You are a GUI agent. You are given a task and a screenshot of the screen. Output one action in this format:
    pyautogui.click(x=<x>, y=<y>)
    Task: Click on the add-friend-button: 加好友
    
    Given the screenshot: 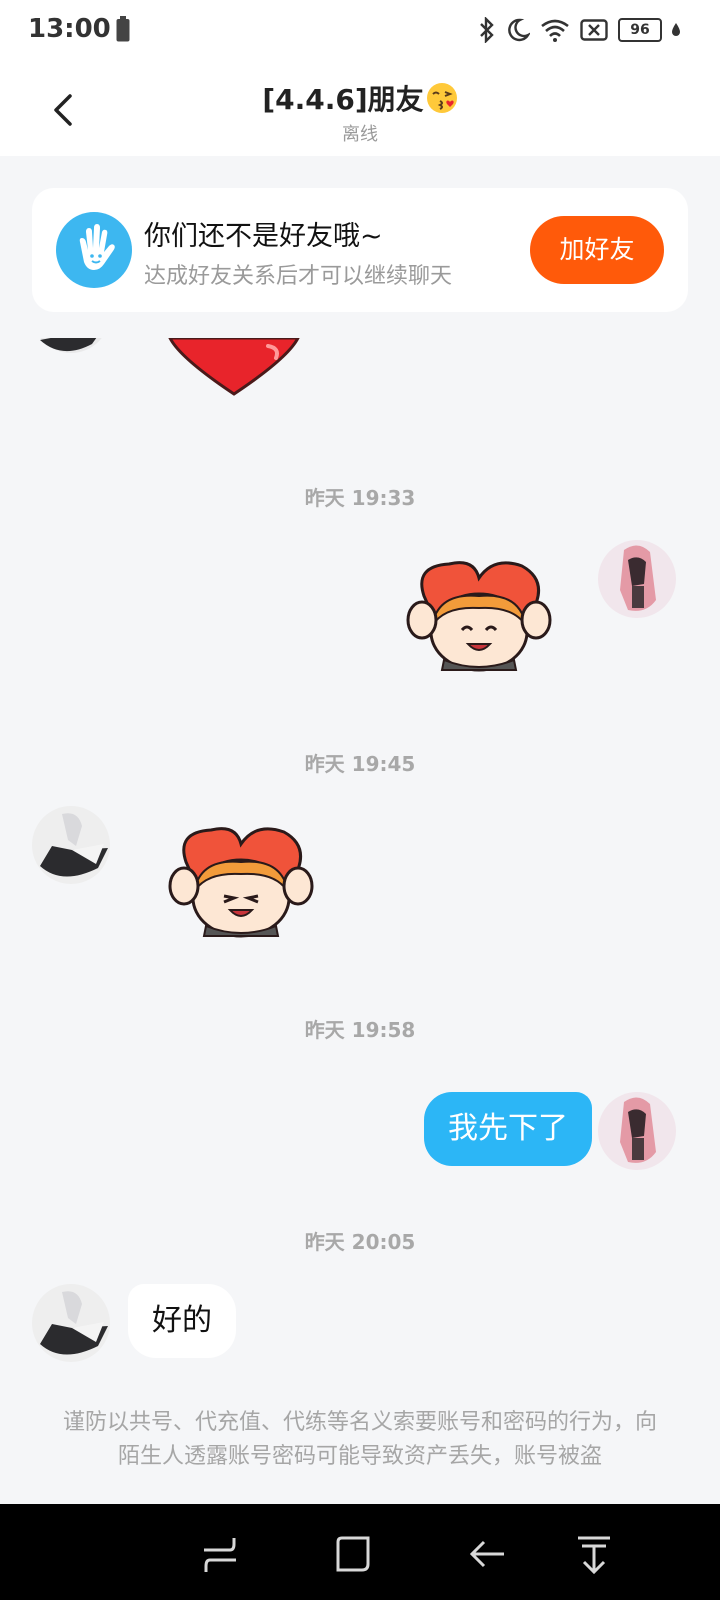 What is the action you would take?
    pyautogui.click(x=597, y=250)
    